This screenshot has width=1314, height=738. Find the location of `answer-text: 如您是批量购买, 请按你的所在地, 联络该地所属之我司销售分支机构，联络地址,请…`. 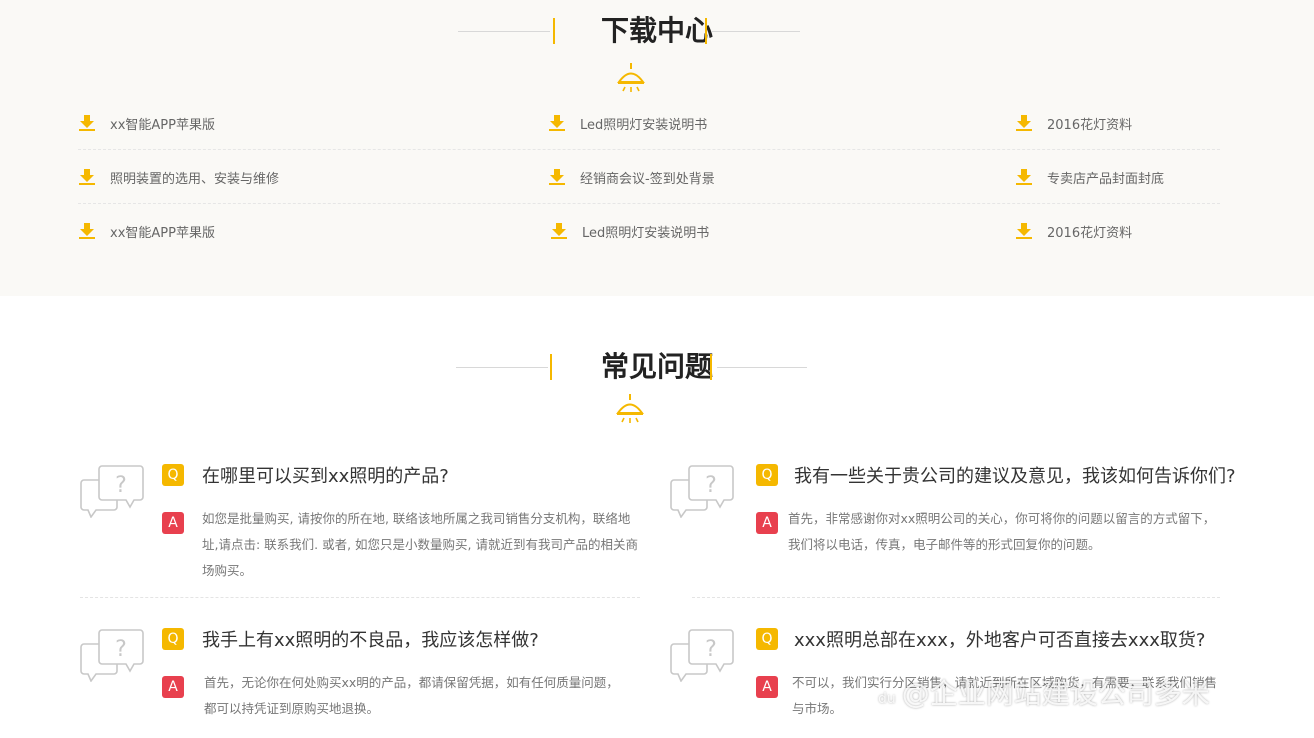

answer-text: 如您是批量购买, 请按你的所在地, 联络该地所属之我司销售分支机构，联络地址,请… is located at coordinates (420, 544).